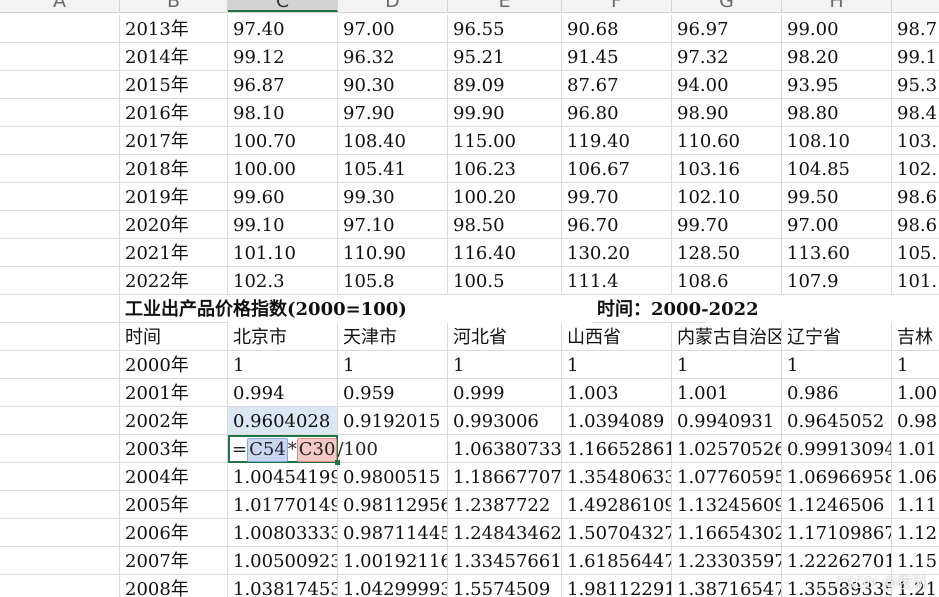 This screenshot has width=939, height=597. Describe the element at coordinates (915, 449) in the screenshot. I see `value-cell: 1.01` at that location.